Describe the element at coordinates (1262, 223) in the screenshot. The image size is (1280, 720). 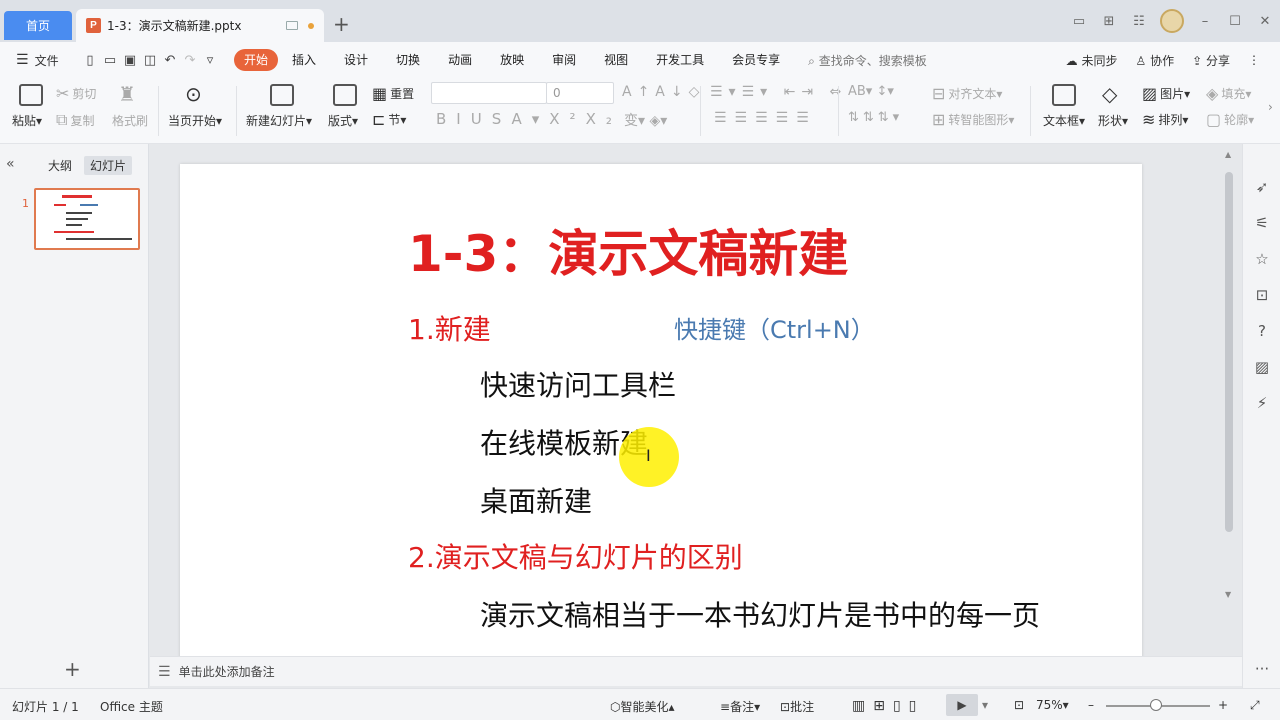
I see `adjust-icon: ⚟` at that location.